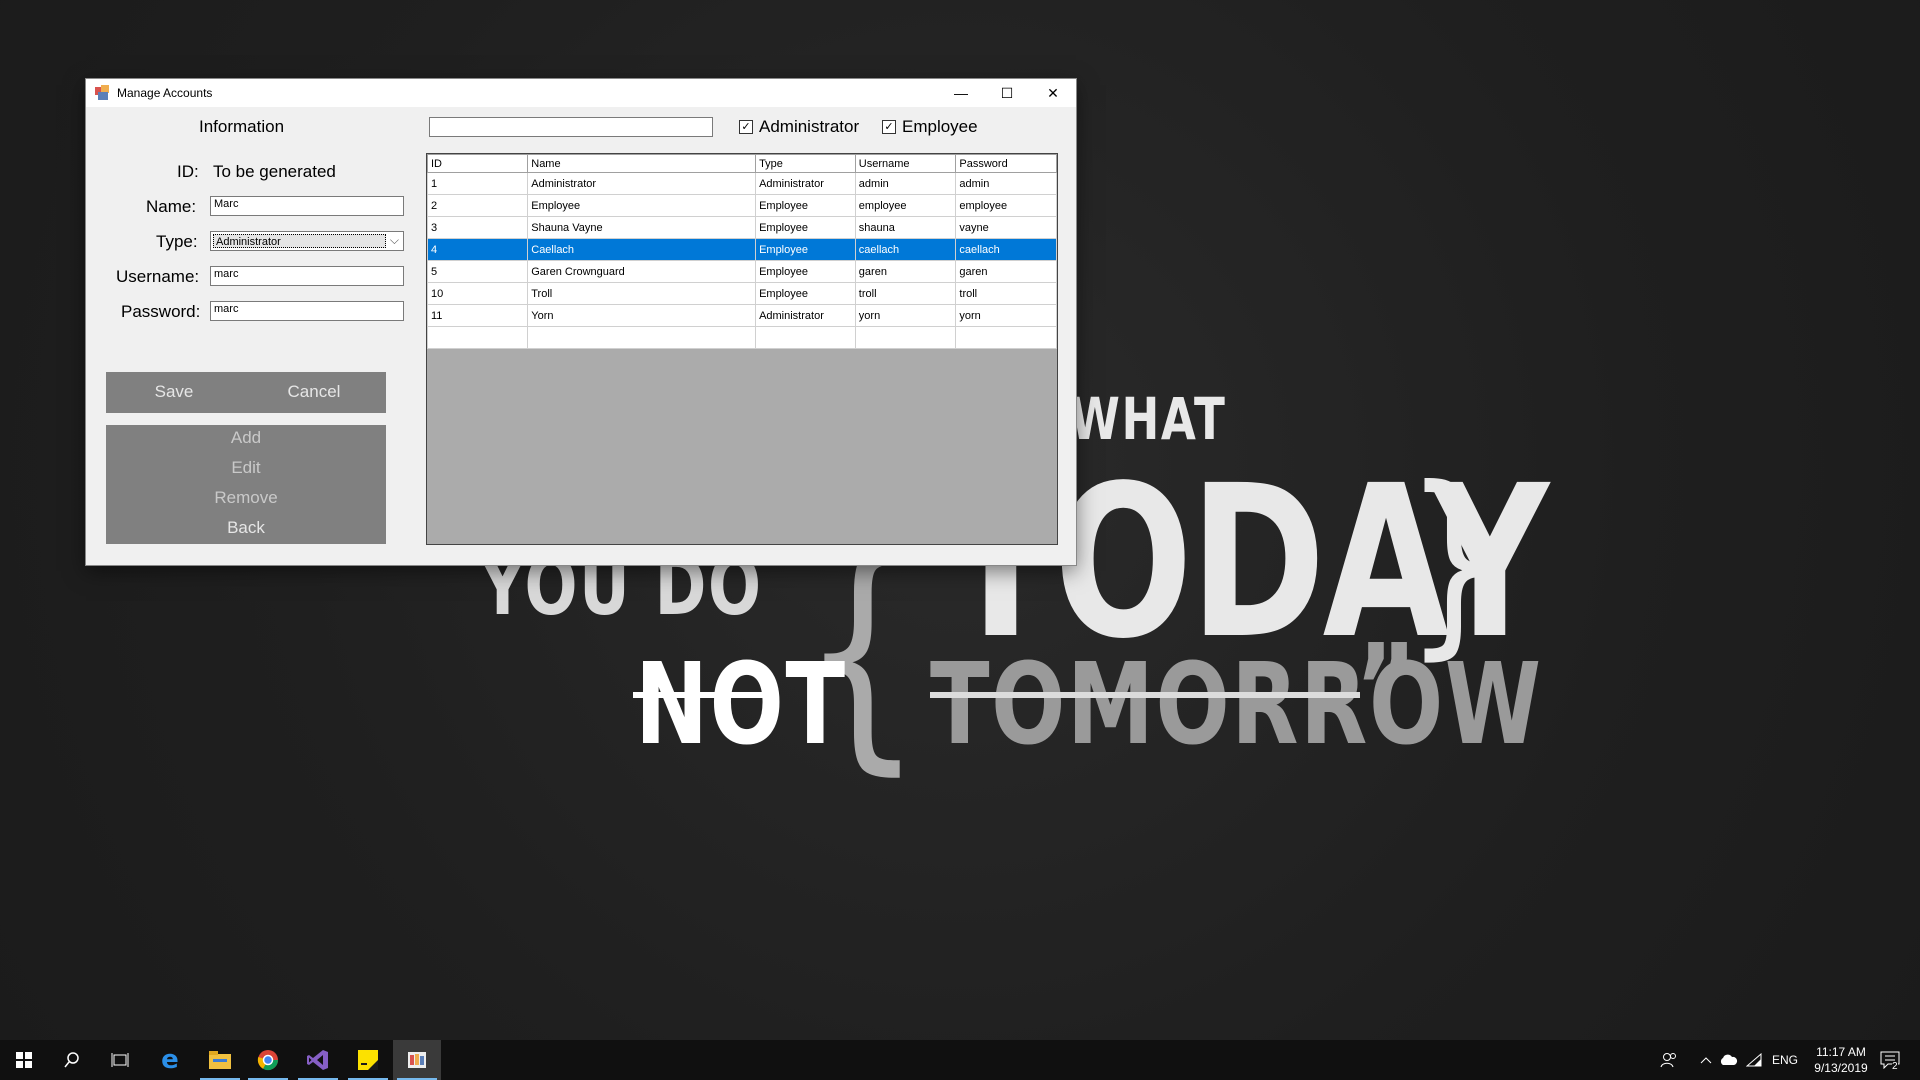 The width and height of the screenshot is (1920, 1080). Describe the element at coordinates (1754, 1060) in the screenshot. I see `wifi-icon` at that location.